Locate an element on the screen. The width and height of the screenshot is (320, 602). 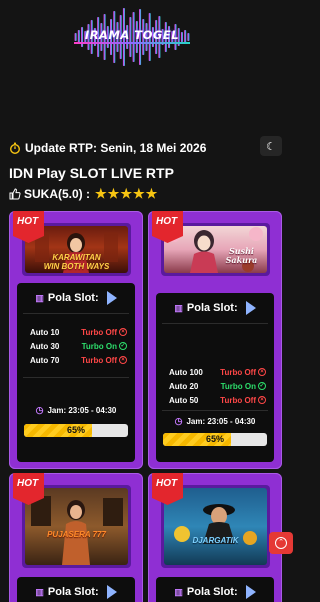
game-title: Sushi Sakura is located at coordinates (241, 255).